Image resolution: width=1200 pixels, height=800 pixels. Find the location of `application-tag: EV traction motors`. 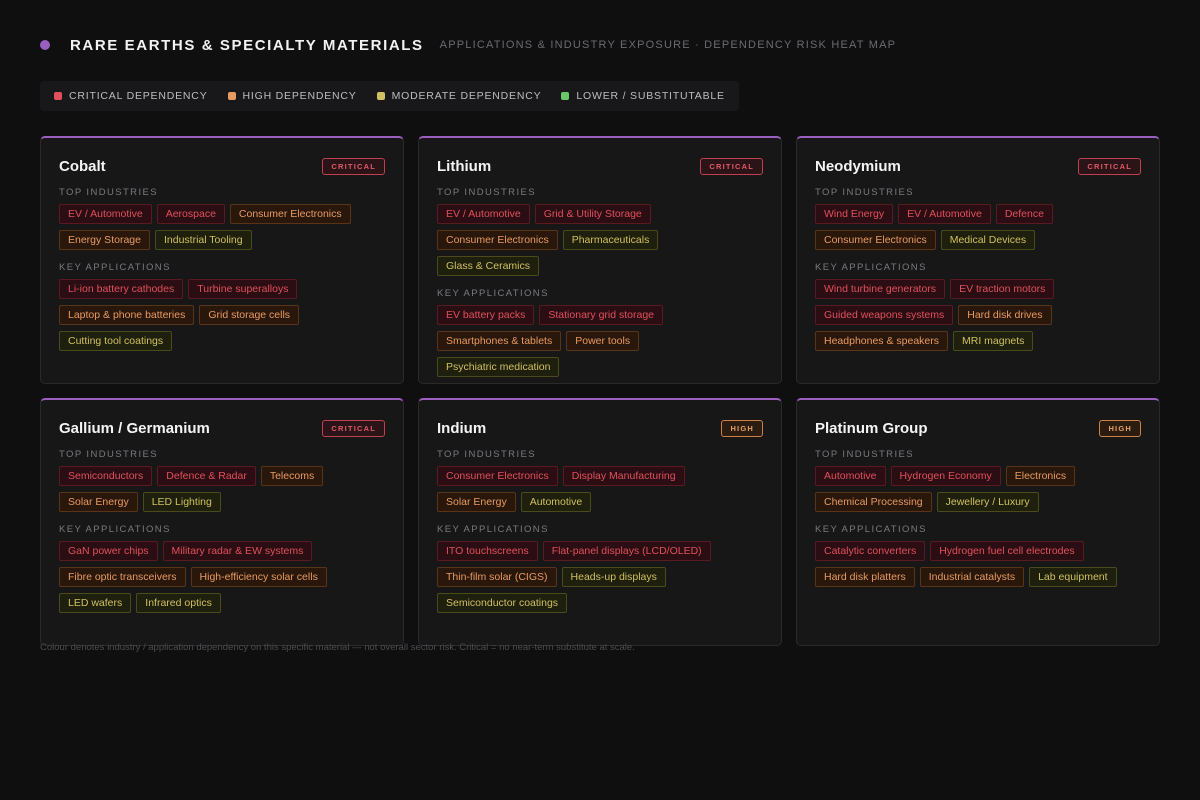

application-tag: EV traction motors is located at coordinates (1002, 289).